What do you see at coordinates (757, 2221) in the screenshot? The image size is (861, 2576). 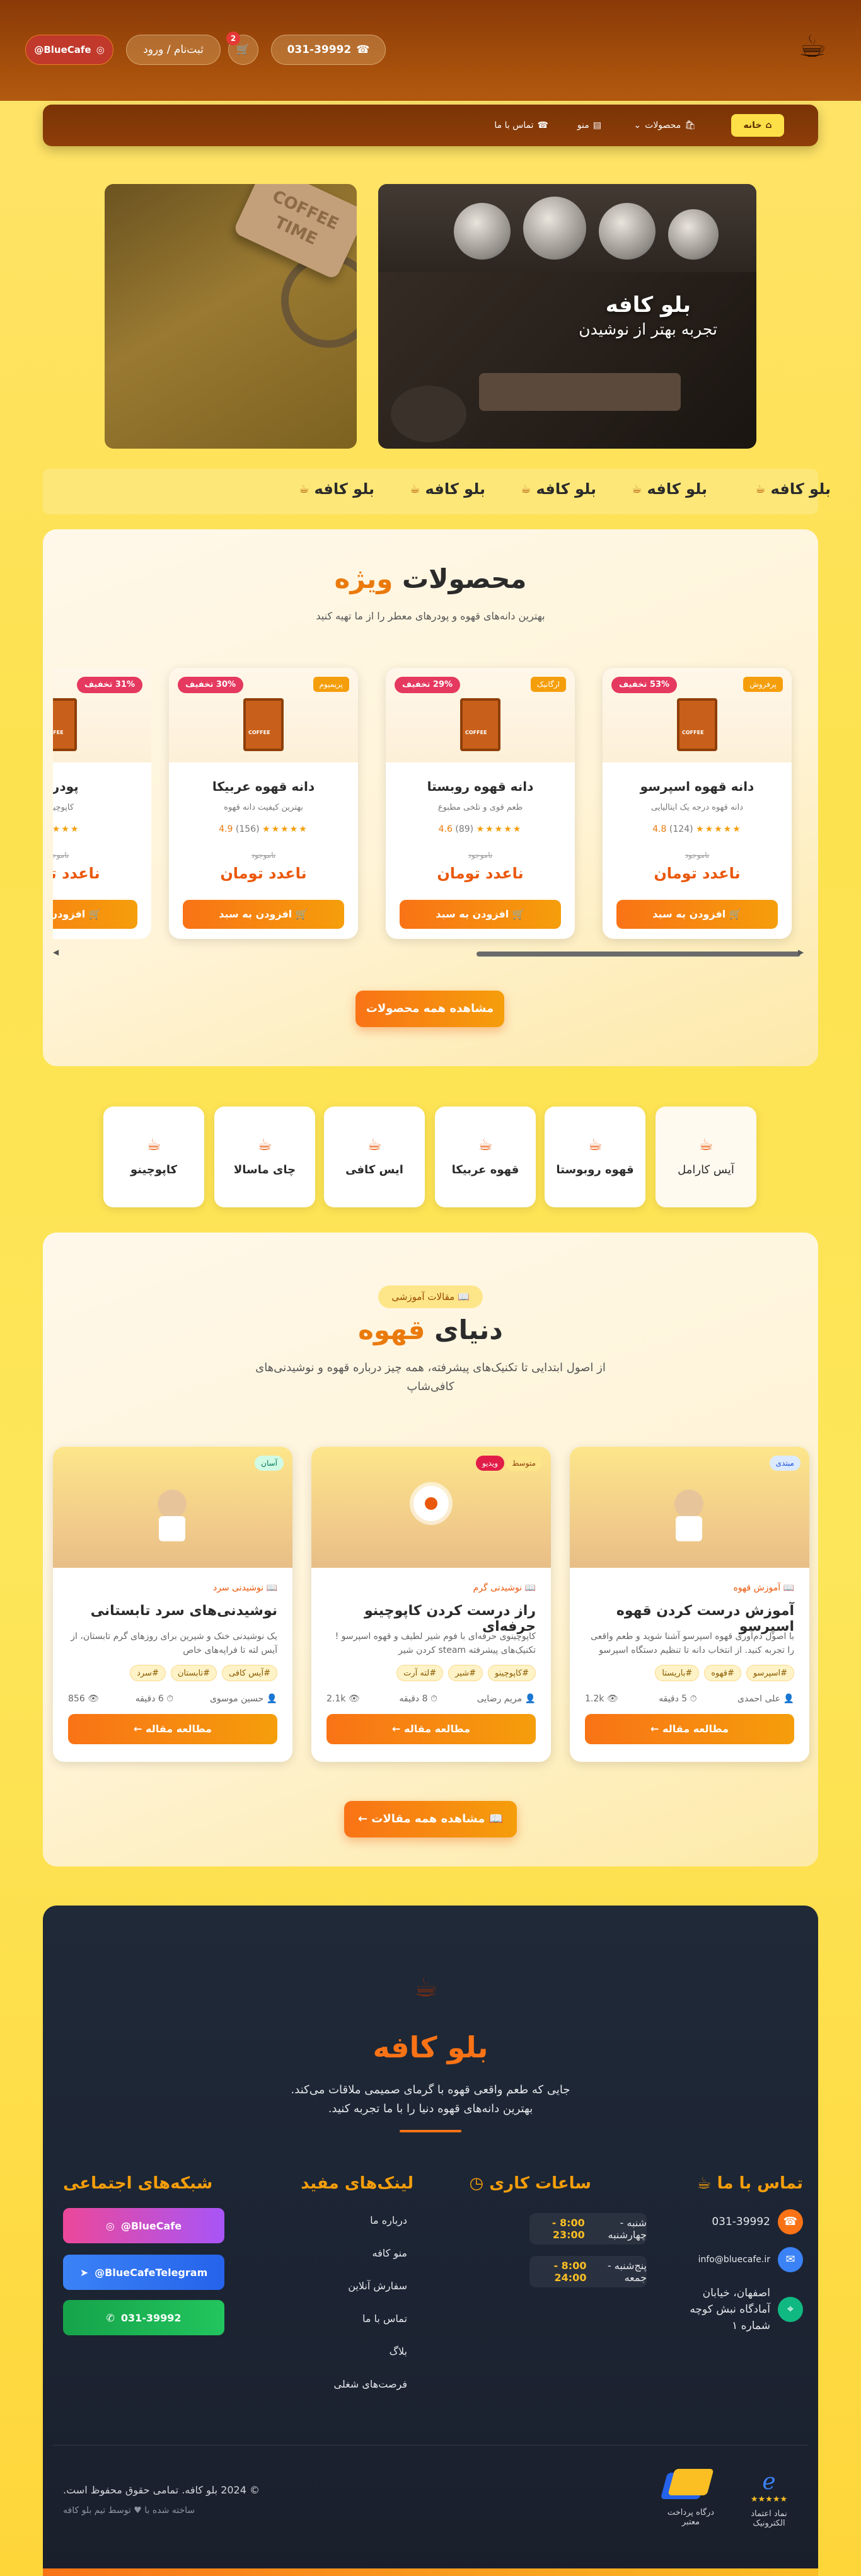 I see `footer-phone: ☎ 031-39992` at bounding box center [757, 2221].